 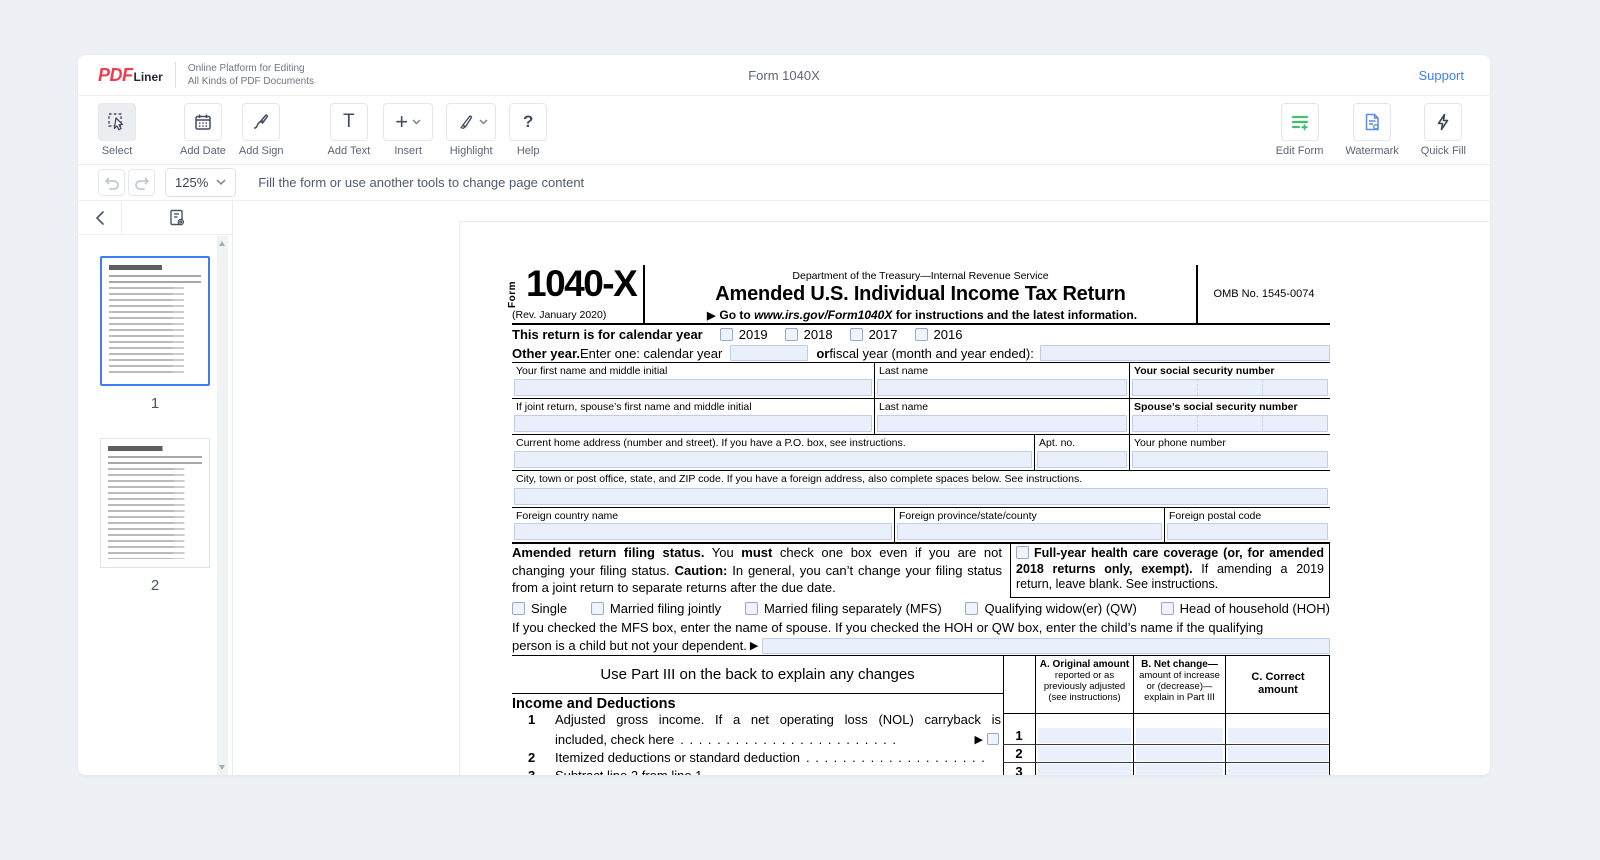 I want to click on ssn-input, so click(x=1230, y=387).